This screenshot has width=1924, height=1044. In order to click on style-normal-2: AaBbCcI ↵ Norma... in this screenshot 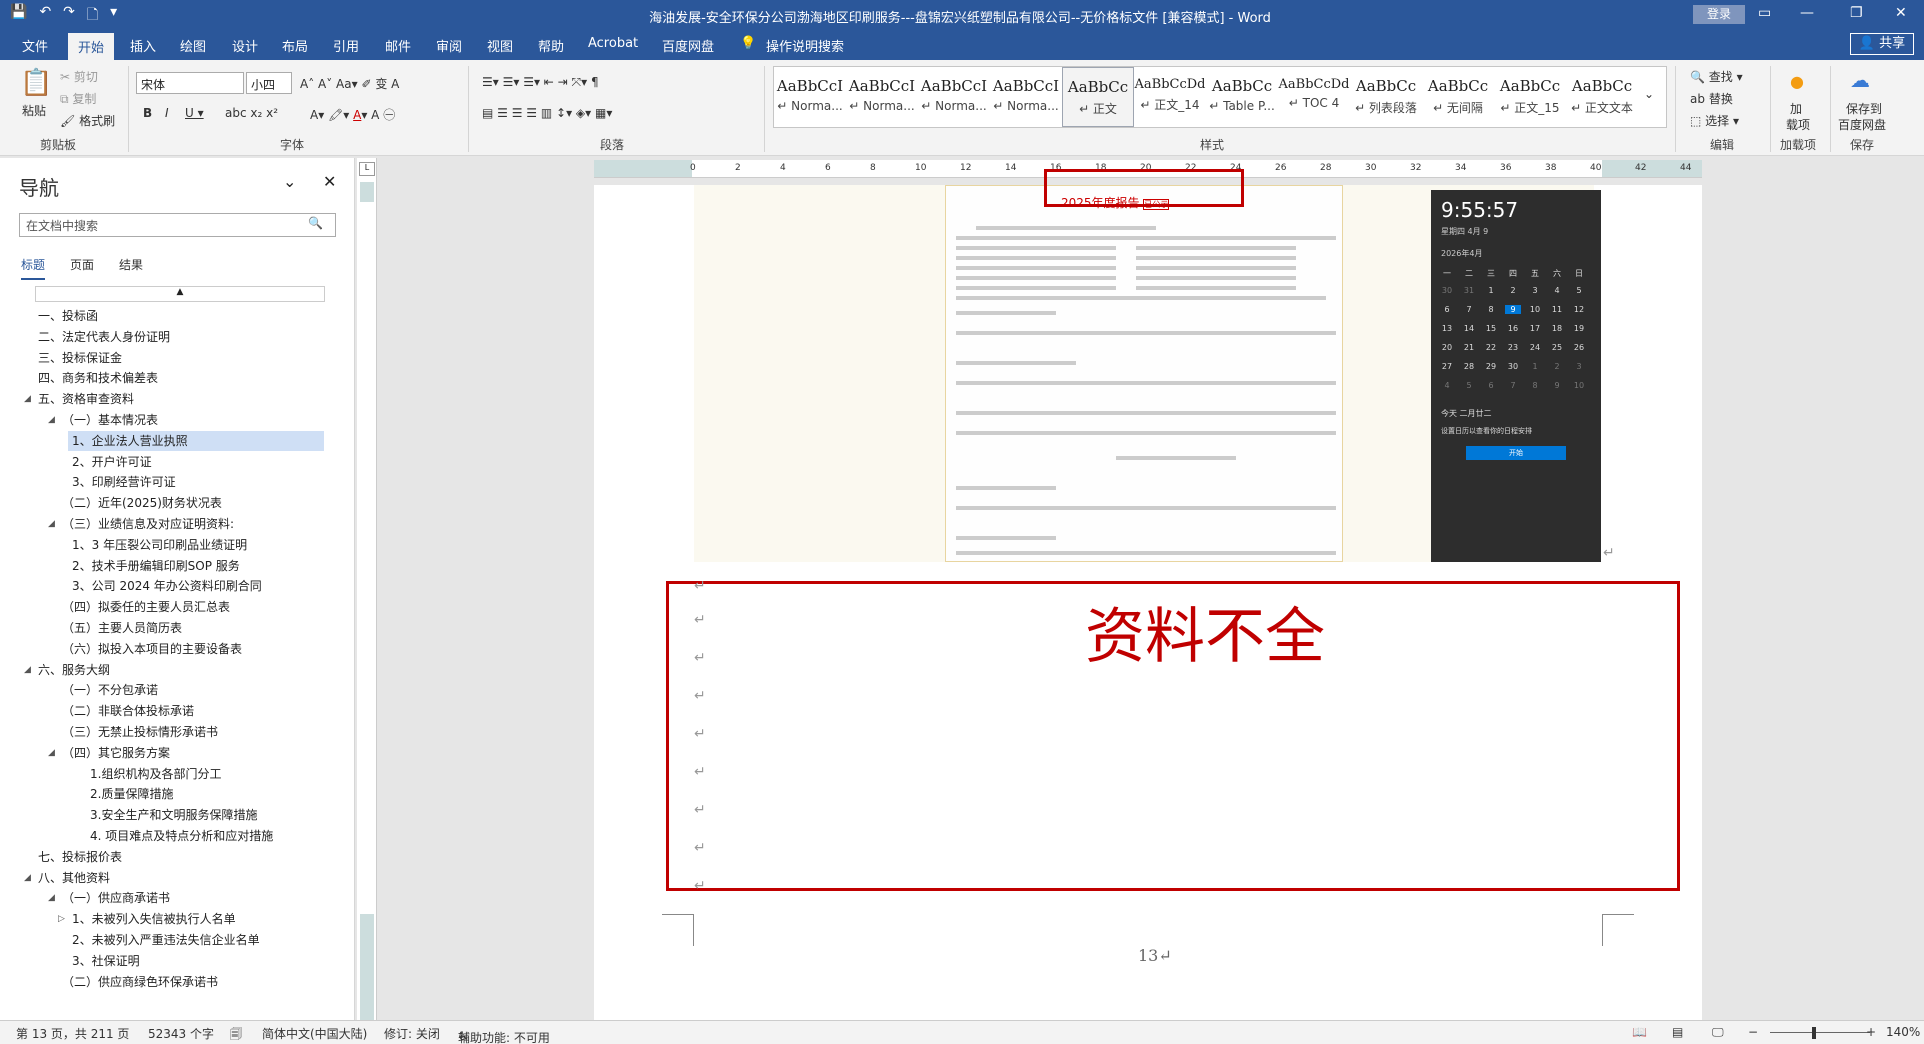, I will do `click(882, 97)`.